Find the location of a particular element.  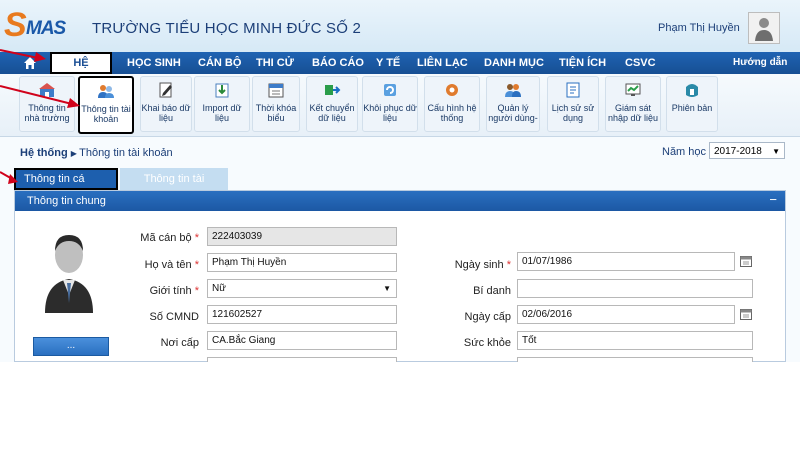

profile-photo-placeholder is located at coordinates (69, 274).